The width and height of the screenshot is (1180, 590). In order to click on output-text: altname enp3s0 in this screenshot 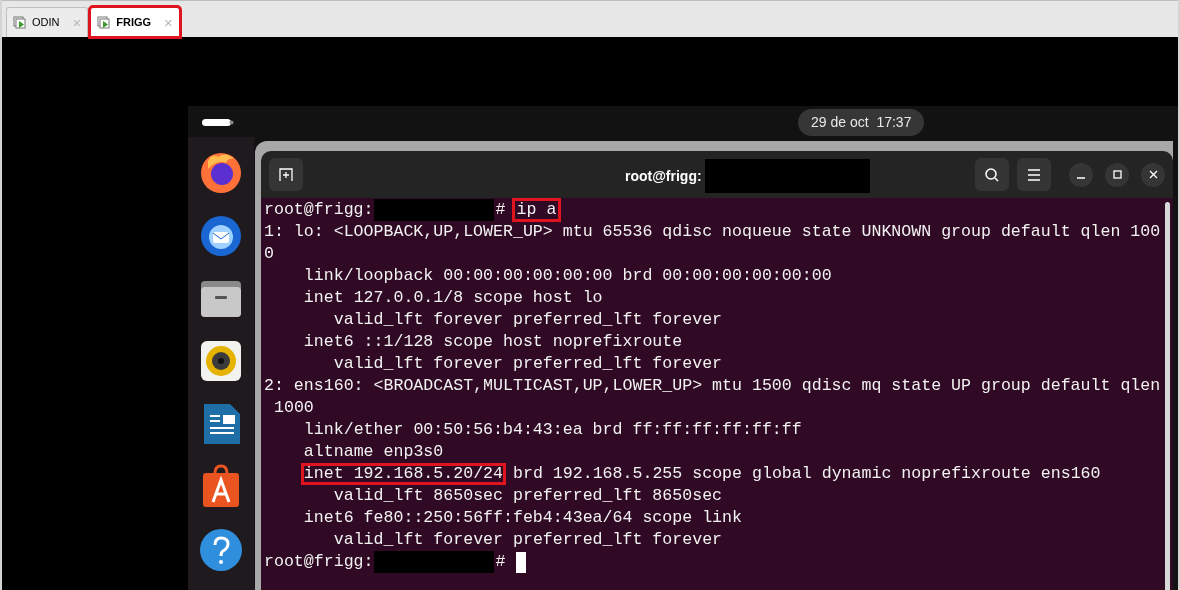, I will do `click(373, 452)`.